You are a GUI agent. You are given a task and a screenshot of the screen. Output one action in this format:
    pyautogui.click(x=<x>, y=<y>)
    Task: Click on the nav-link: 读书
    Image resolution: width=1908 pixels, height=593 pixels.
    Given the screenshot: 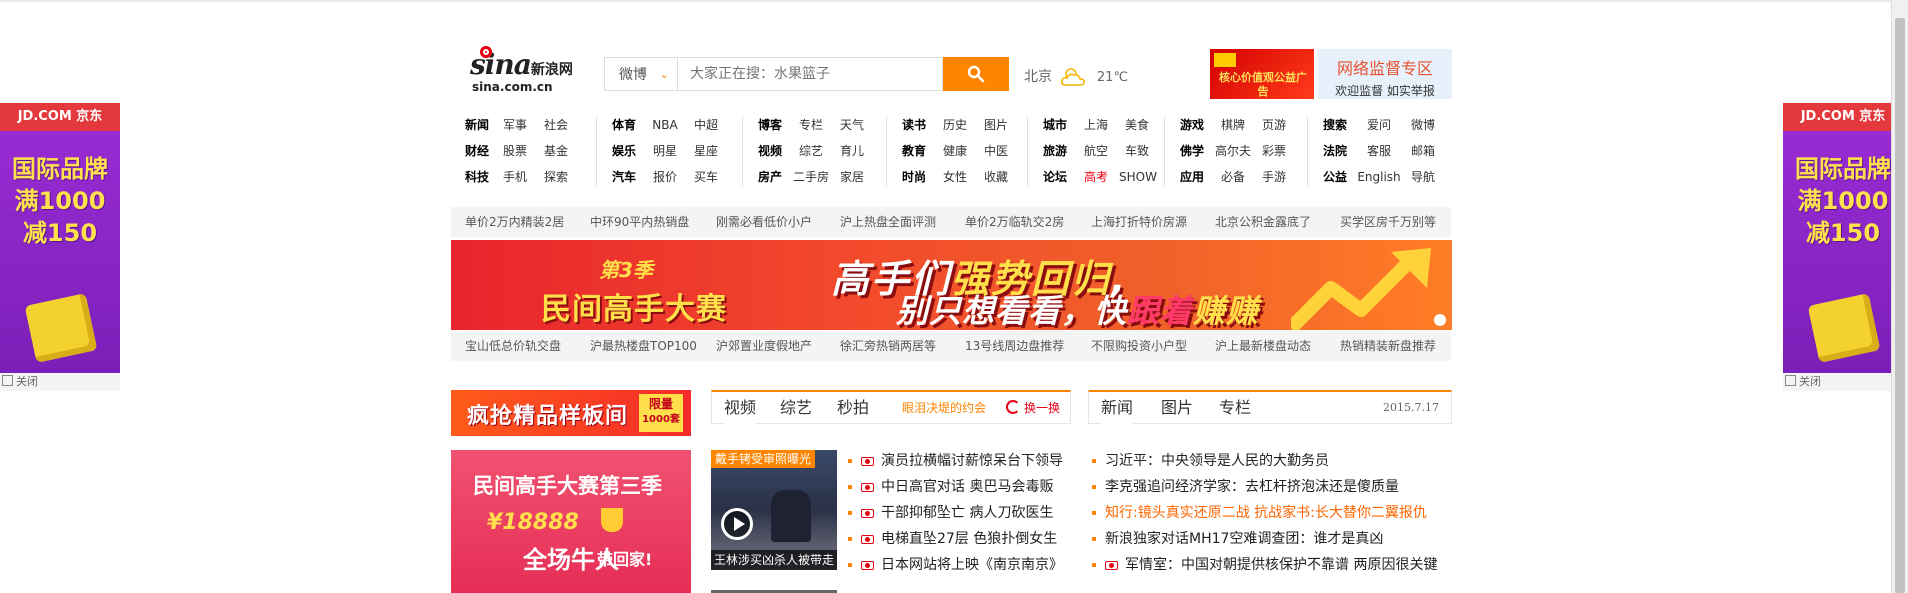 What is the action you would take?
    pyautogui.click(x=914, y=125)
    